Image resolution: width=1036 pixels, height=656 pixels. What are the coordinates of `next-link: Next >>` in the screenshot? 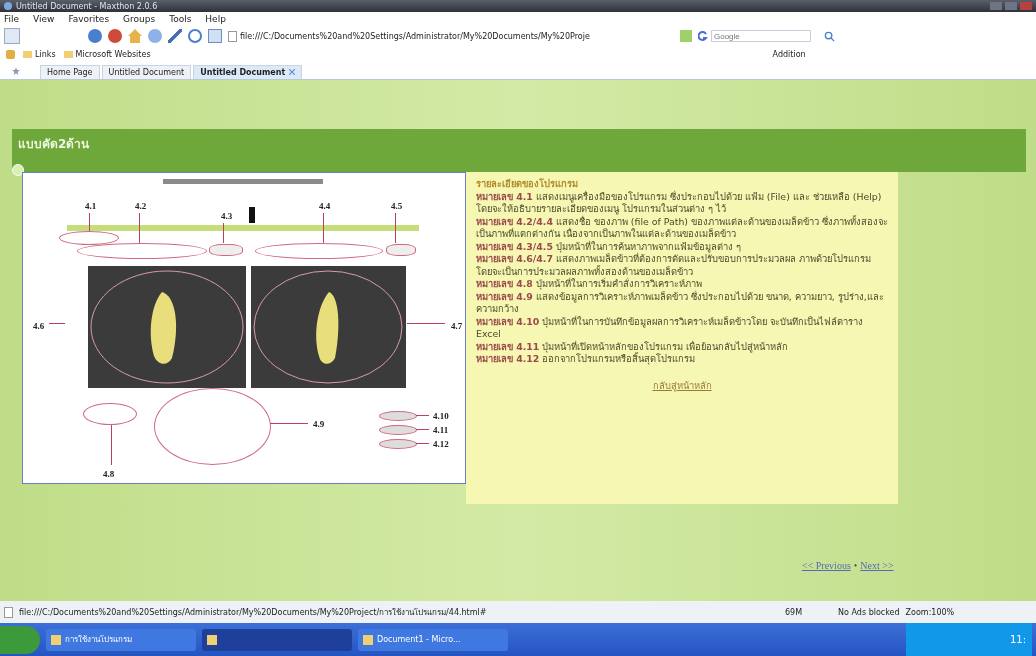 It's located at (877, 565).